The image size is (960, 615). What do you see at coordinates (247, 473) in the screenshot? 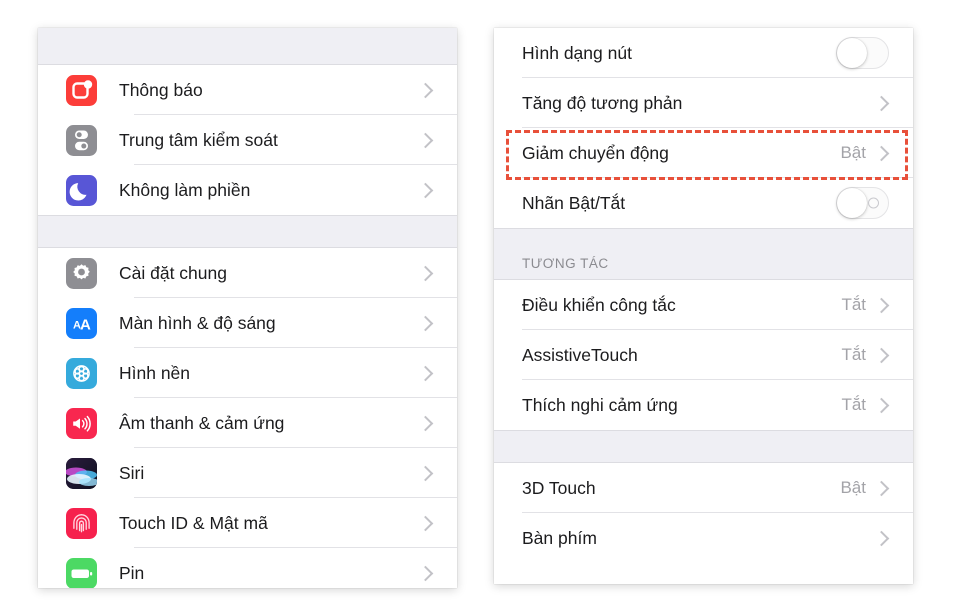
I see `list-row: Siri` at bounding box center [247, 473].